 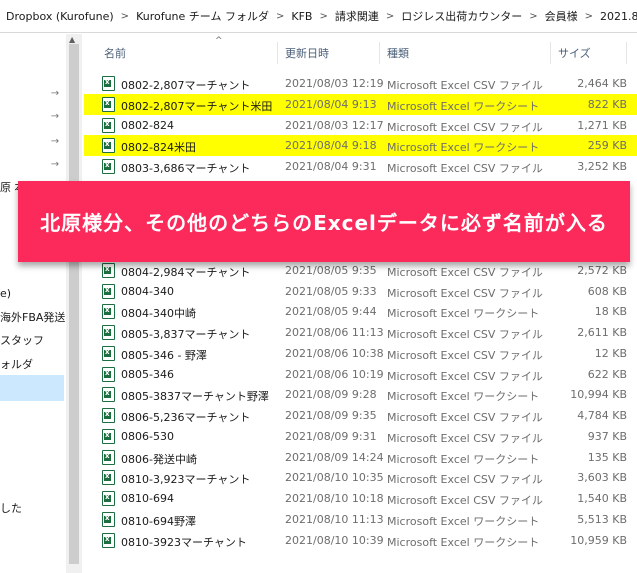 I want to click on nav-item-label: ォルダ, so click(x=16, y=364).